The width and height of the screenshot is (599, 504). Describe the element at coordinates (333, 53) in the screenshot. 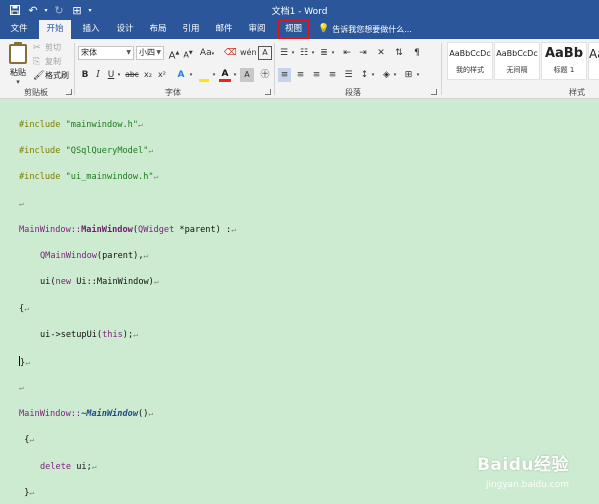

I see `multilevel-dropdown-icon: ▾` at that location.